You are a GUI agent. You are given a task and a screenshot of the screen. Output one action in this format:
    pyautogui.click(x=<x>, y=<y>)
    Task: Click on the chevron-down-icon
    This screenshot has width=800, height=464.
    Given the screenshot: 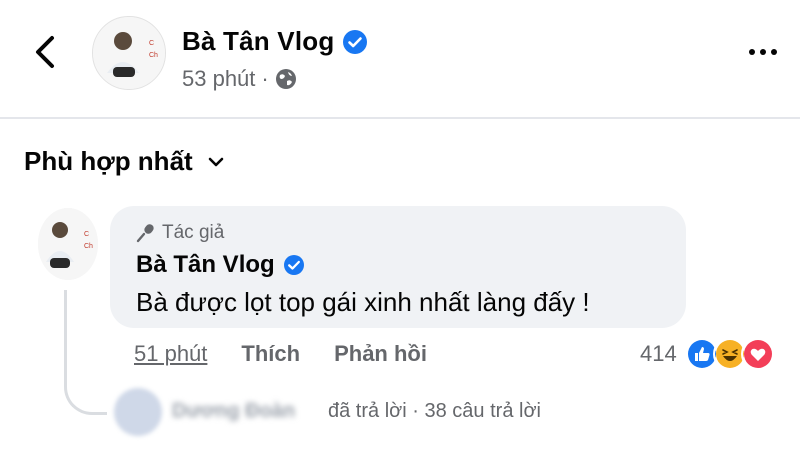 What is the action you would take?
    pyautogui.click(x=215, y=161)
    